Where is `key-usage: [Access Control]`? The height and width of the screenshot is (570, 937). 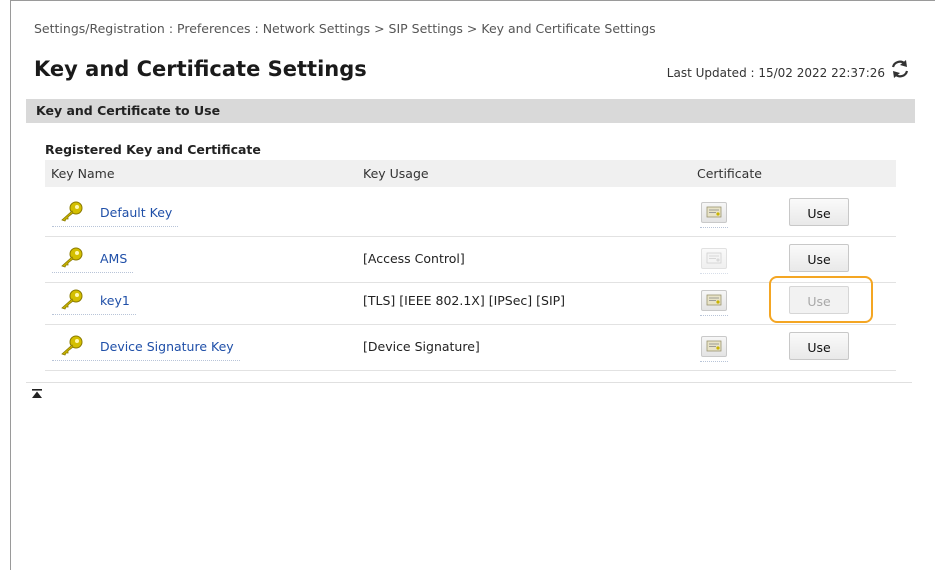 key-usage: [Access Control] is located at coordinates (414, 258).